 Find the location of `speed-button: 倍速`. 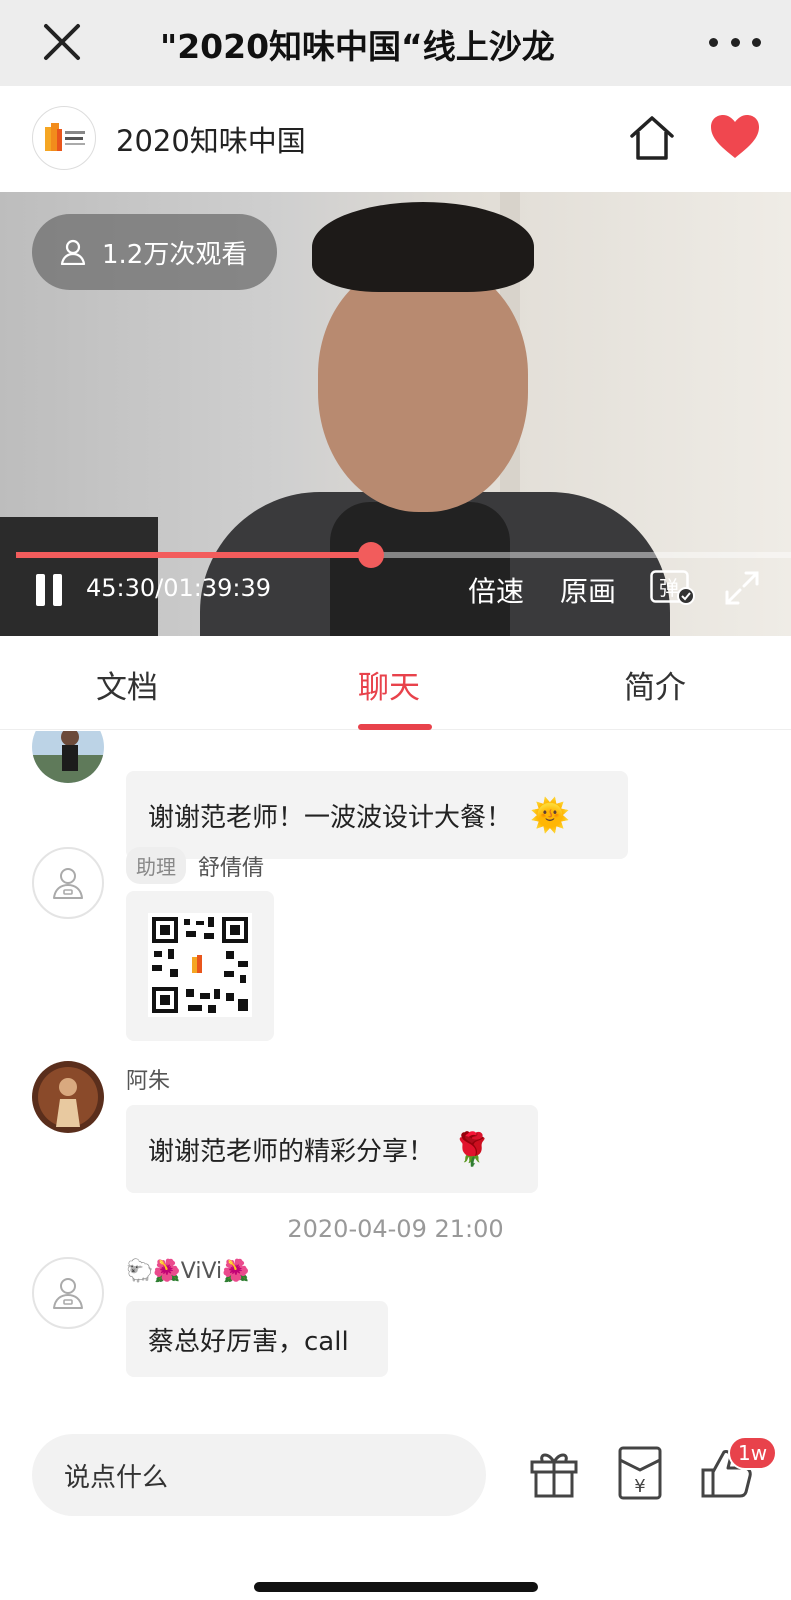

speed-button: 倍速 is located at coordinates (496, 590).